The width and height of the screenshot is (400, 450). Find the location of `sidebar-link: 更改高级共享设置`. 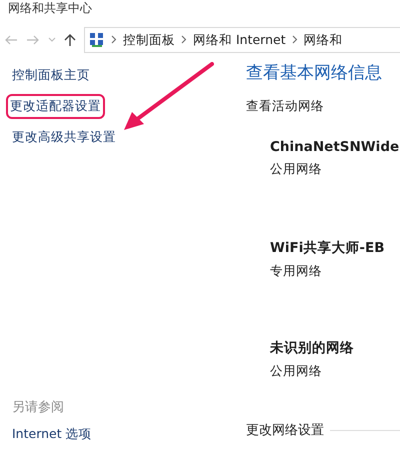

sidebar-link: 更改高级共享设置 is located at coordinates (64, 137).